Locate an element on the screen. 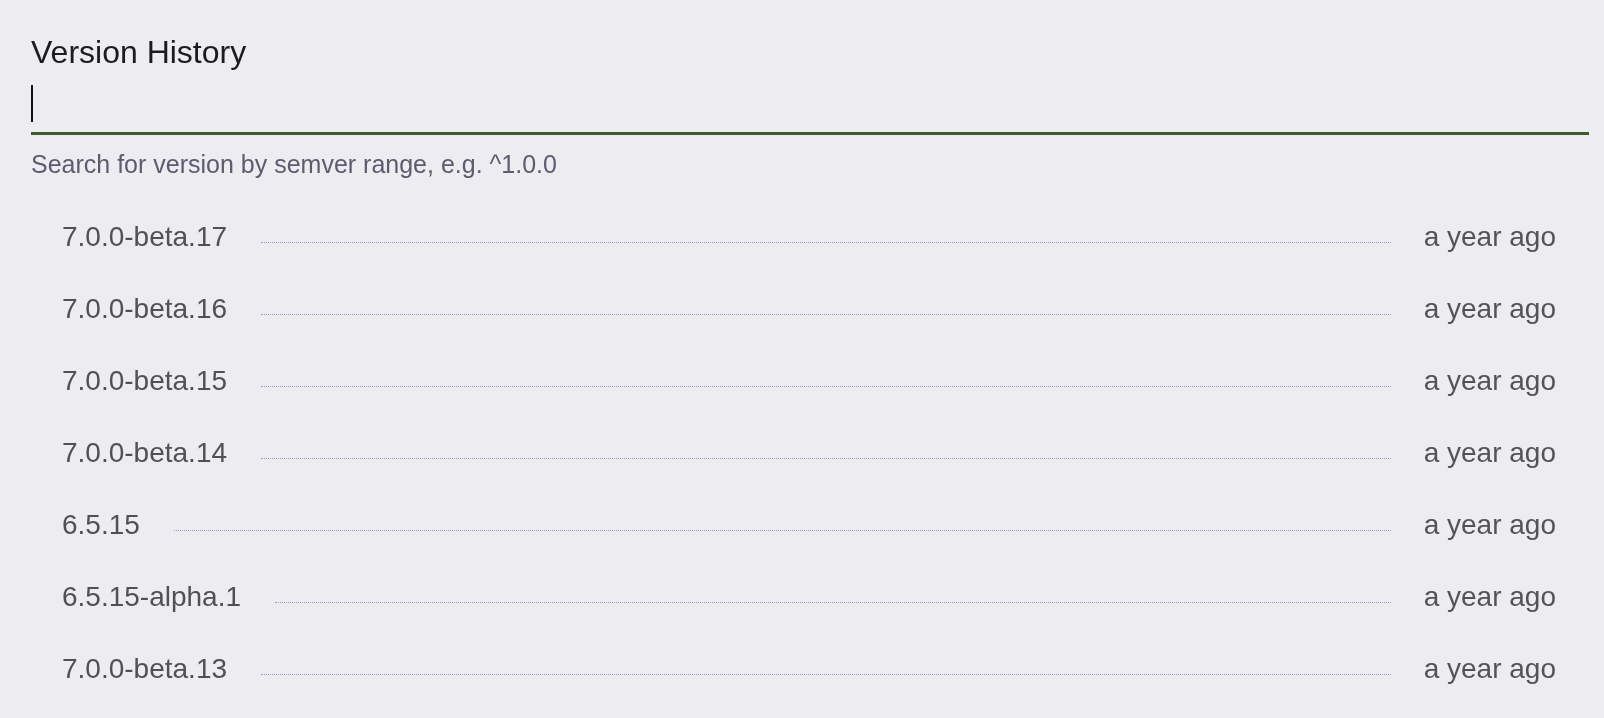 The height and width of the screenshot is (718, 1604). text-cursor is located at coordinates (32, 103).